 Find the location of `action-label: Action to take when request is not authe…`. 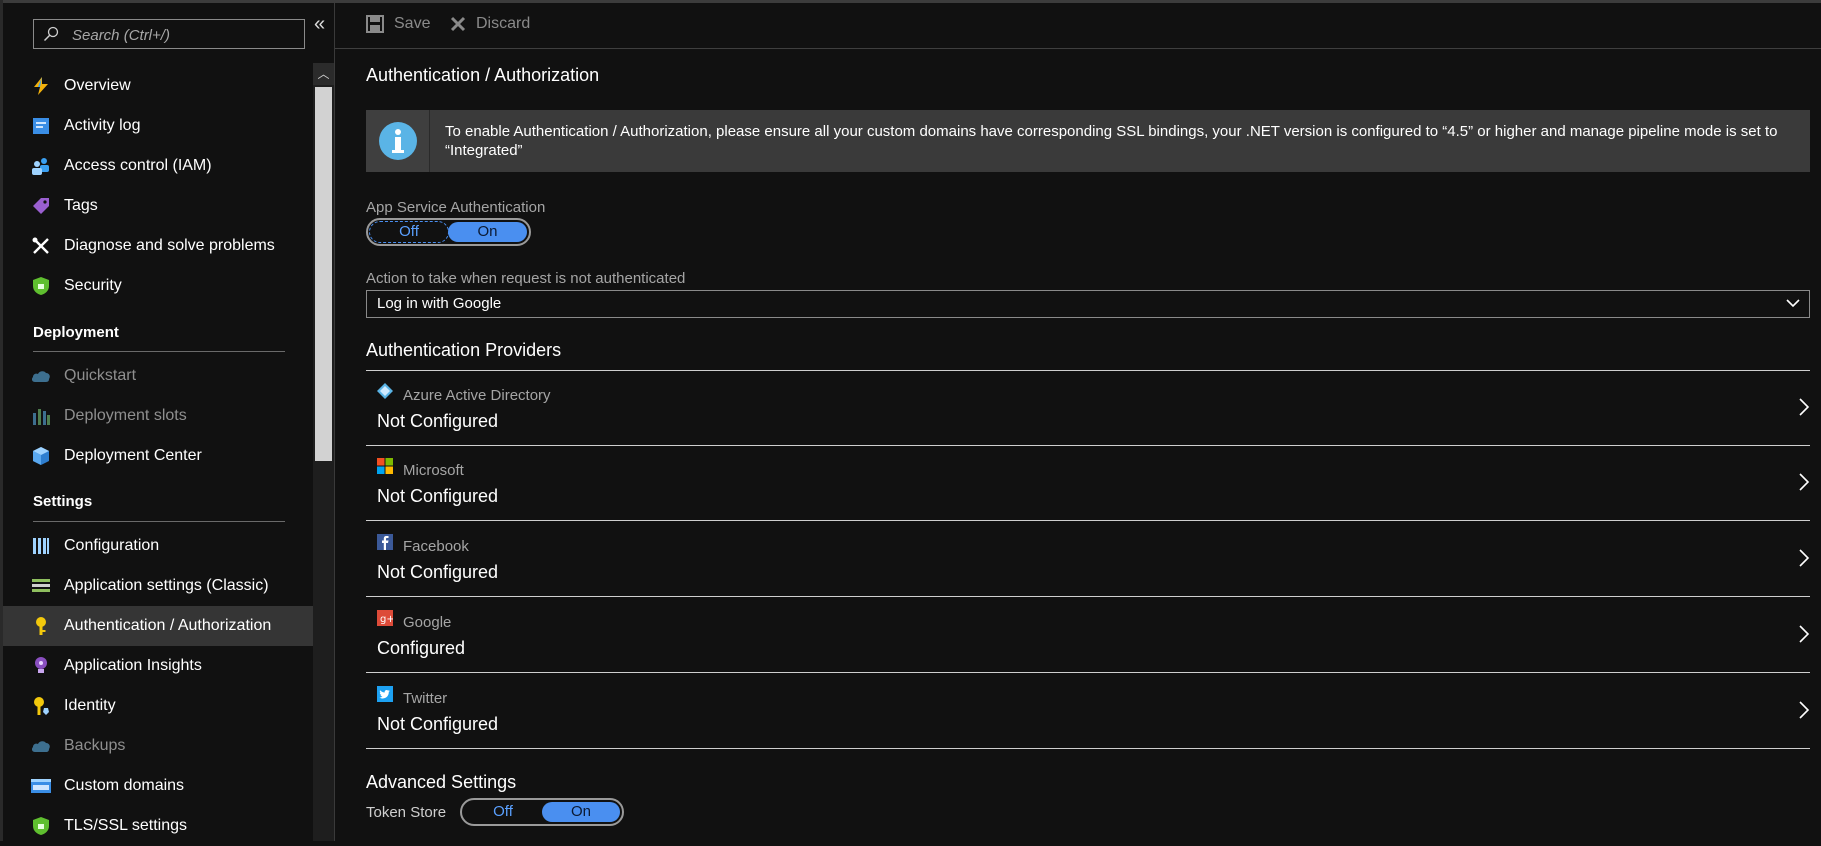

action-label: Action to take when request is not authe… is located at coordinates (526, 278).